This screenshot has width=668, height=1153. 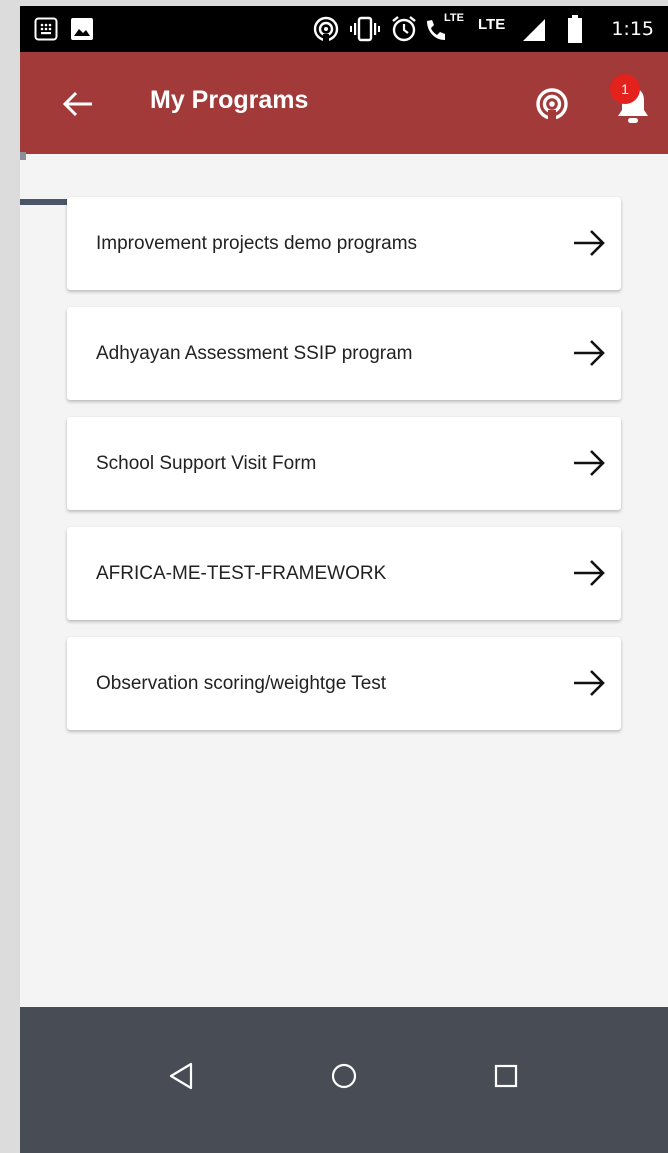 What do you see at coordinates (326, 29) in the screenshot?
I see `hotspot-icon` at bounding box center [326, 29].